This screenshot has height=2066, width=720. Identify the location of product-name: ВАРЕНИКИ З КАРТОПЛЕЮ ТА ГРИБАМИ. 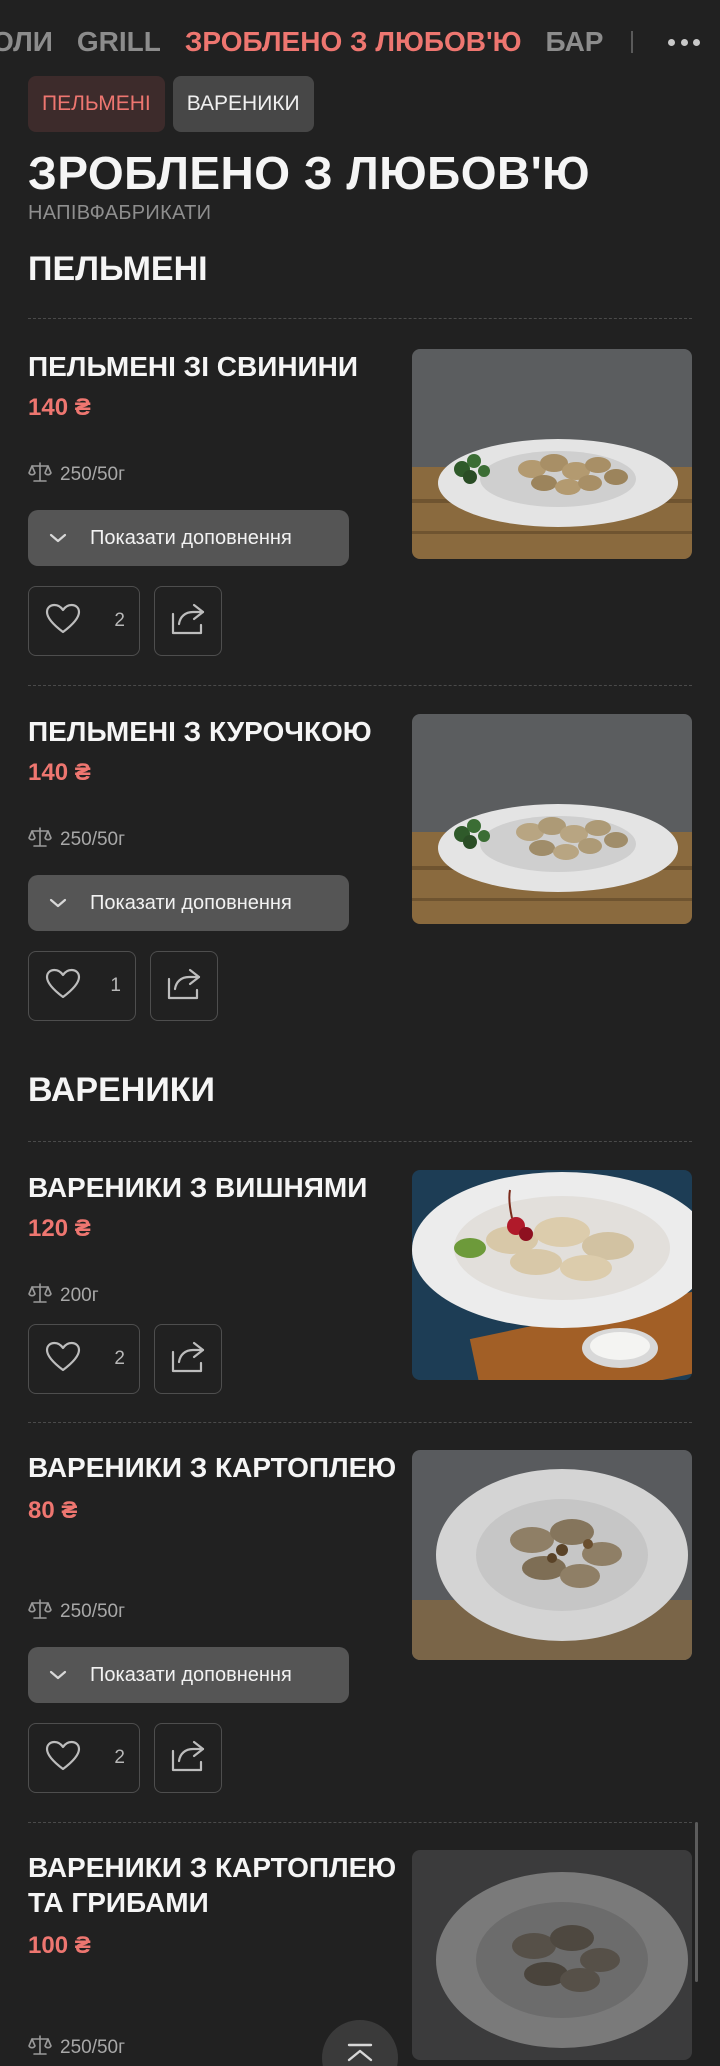
(212, 1885).